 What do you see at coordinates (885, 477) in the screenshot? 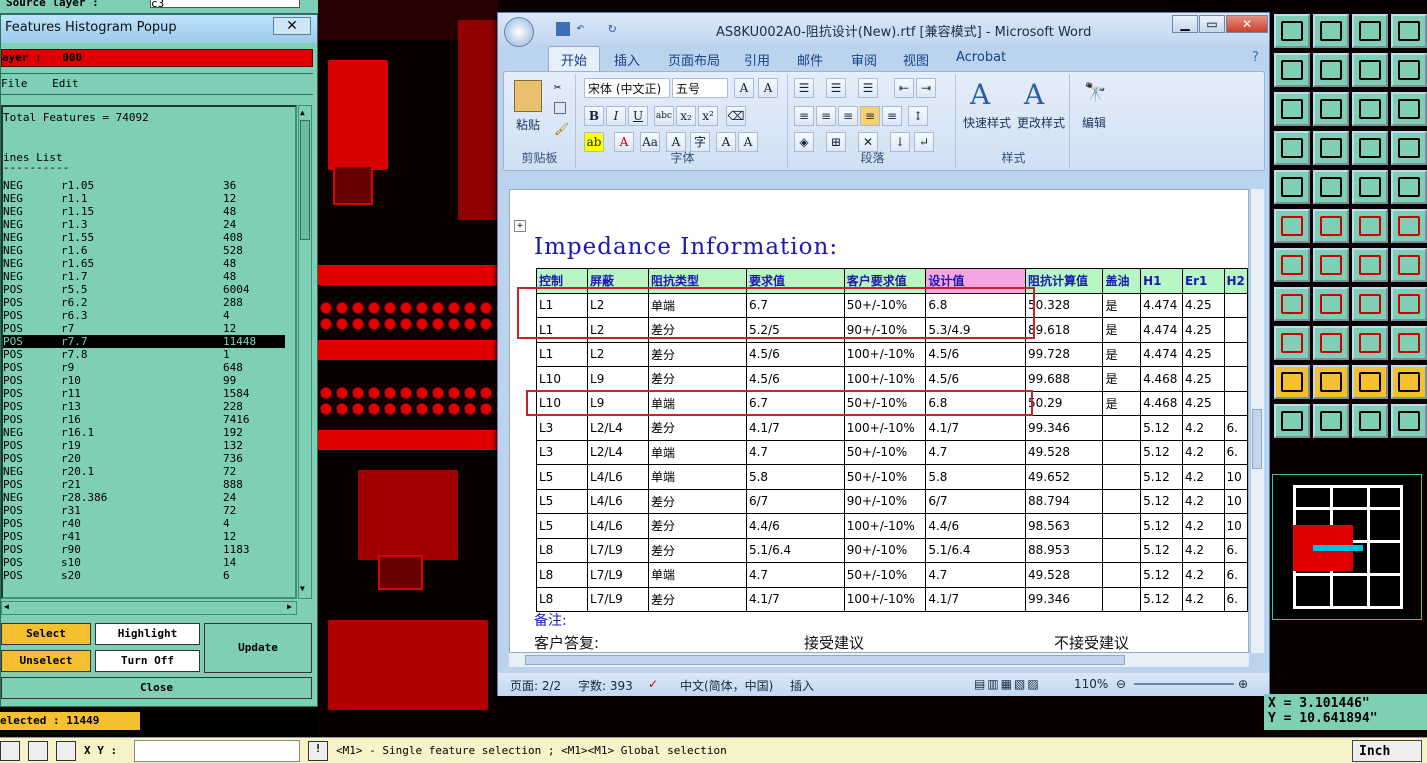
I see `table-cell: 50+/-10%` at bounding box center [885, 477].